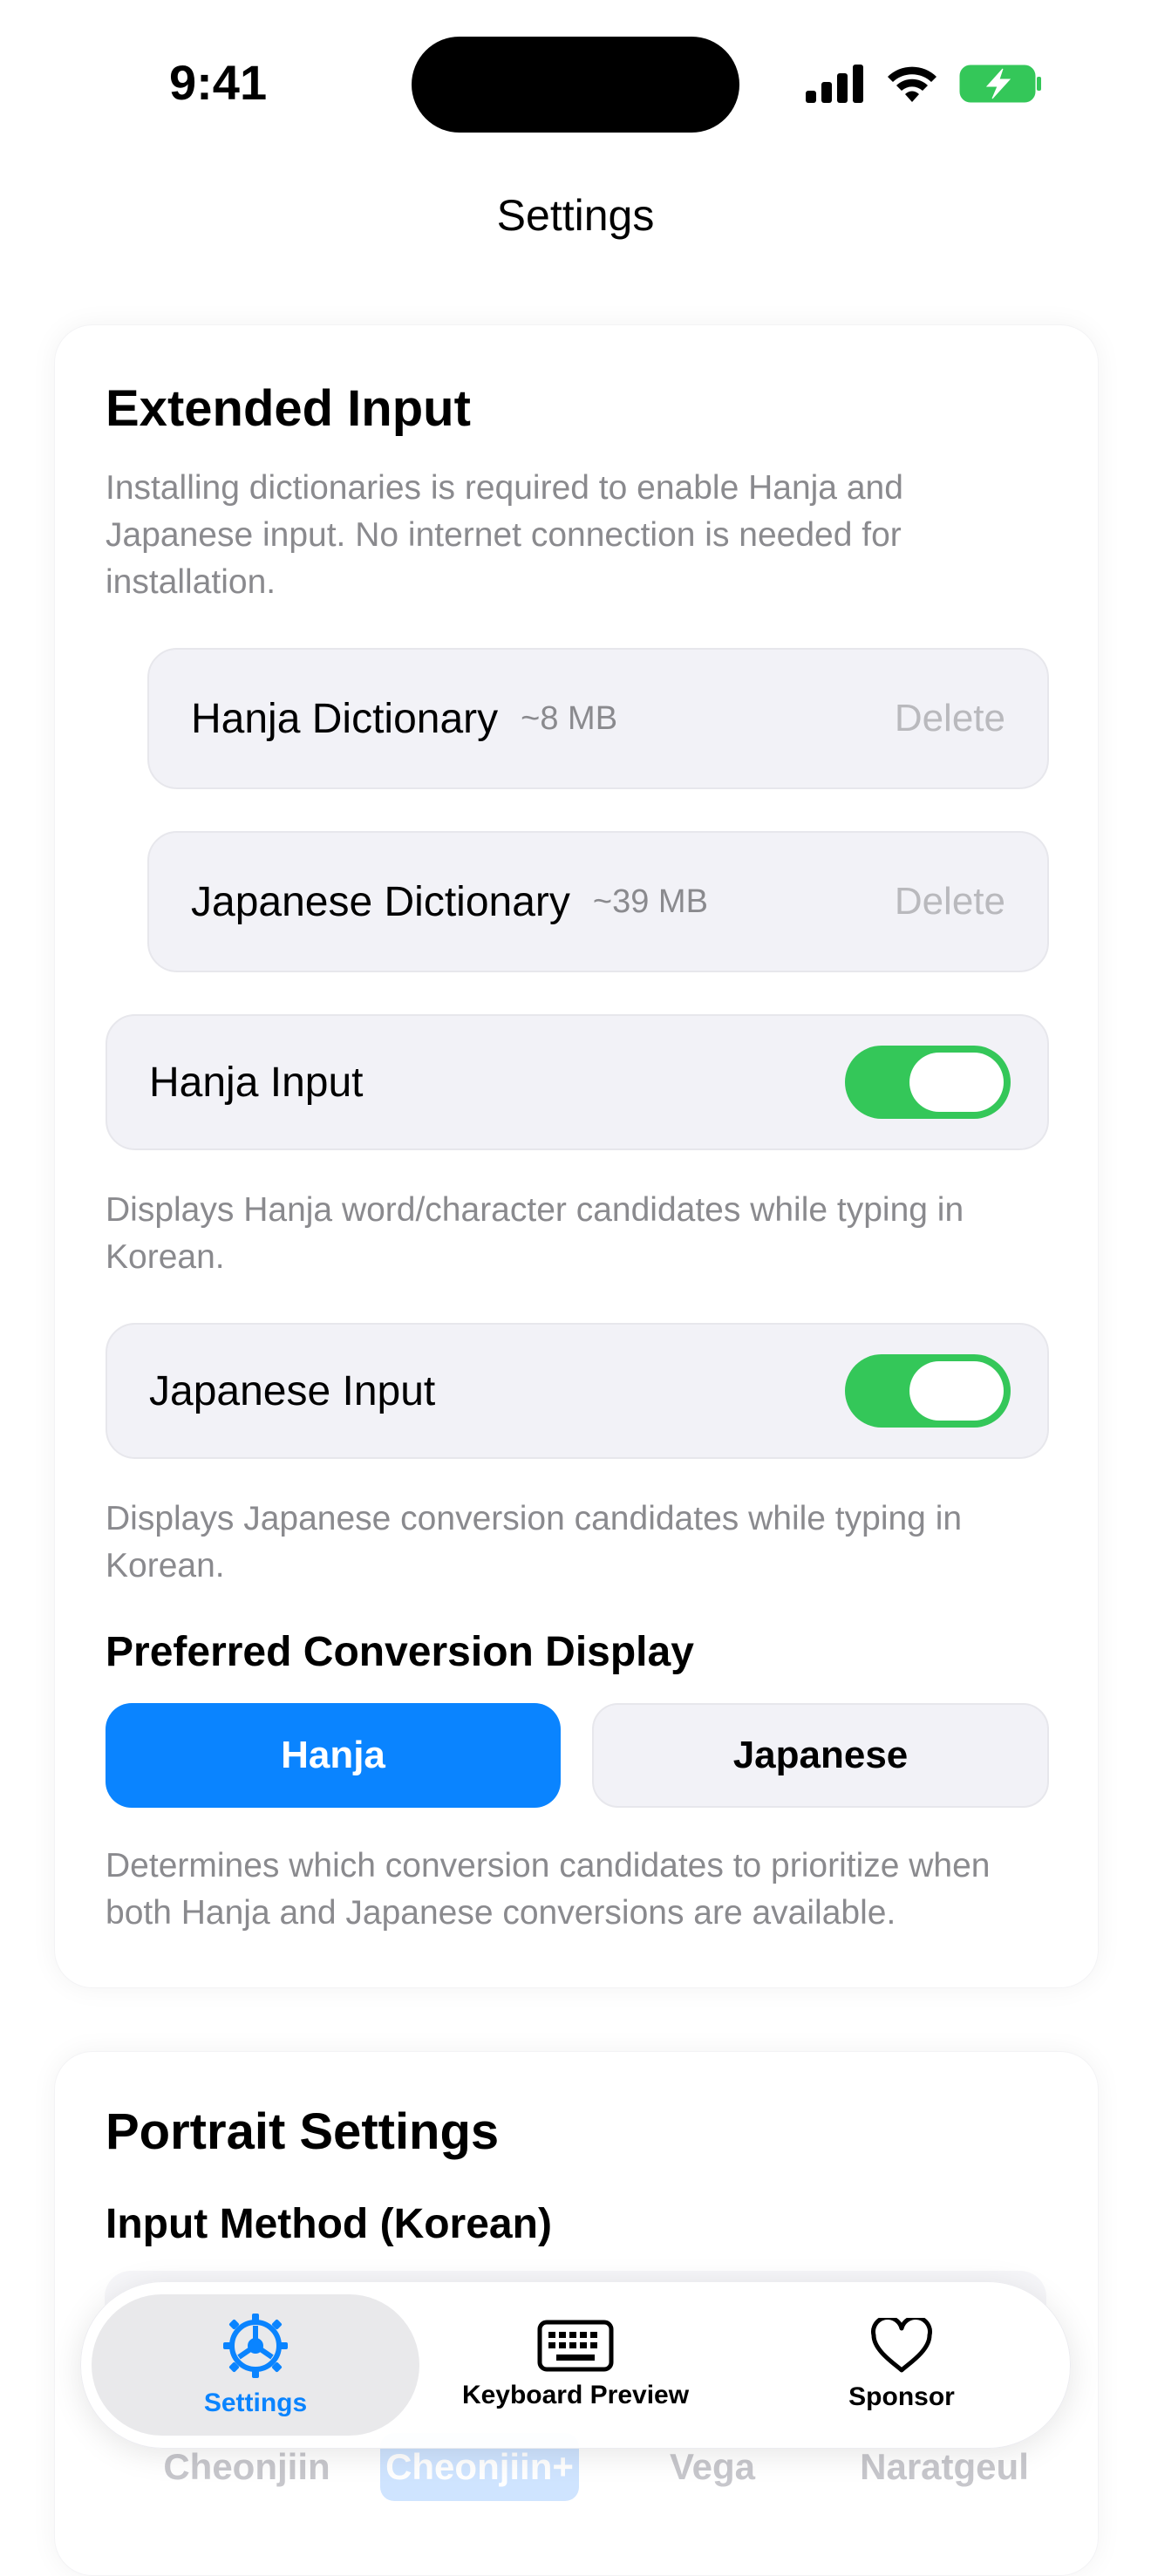 This screenshot has height=2576, width=1151. I want to click on tab-bar: Settings Keyboard Preview Sponsor, so click(575, 2365).